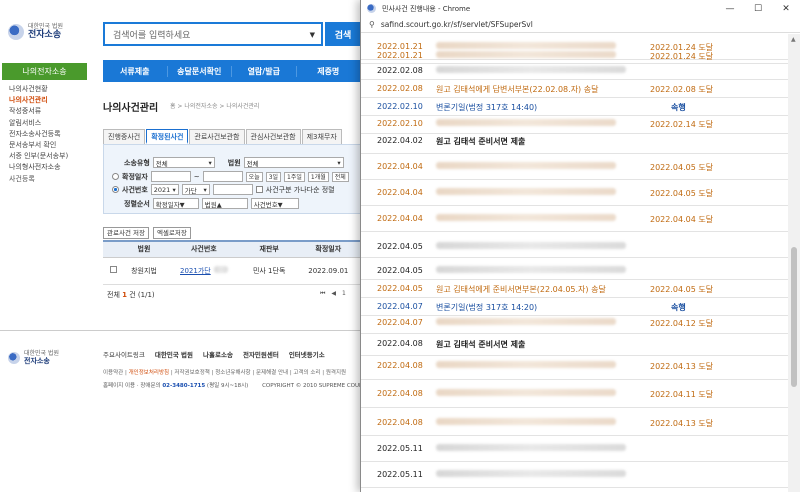 The image size is (800, 492). Describe the element at coordinates (575, 141) in the screenshot. I see `progress-row: 2022.04.02 원고 김태석 준비서면 제출` at that location.